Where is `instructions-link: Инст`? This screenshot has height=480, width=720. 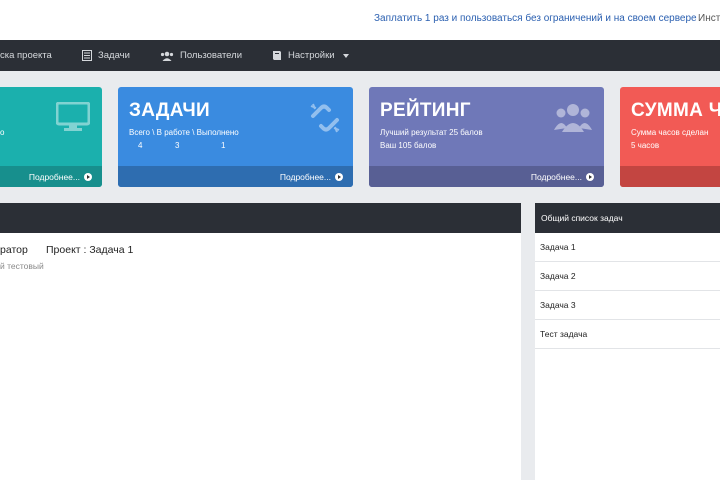 instructions-link: Инст is located at coordinates (709, 18).